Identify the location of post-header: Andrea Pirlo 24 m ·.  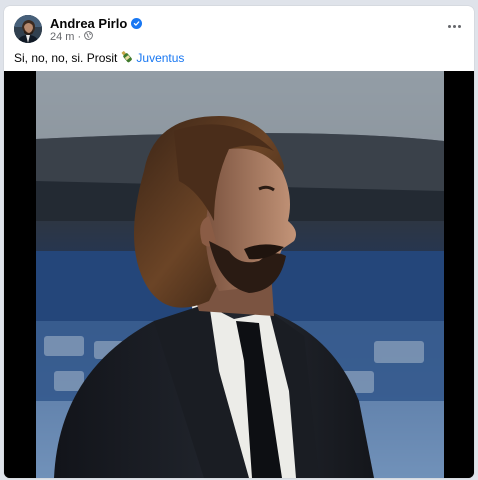
(239, 26).